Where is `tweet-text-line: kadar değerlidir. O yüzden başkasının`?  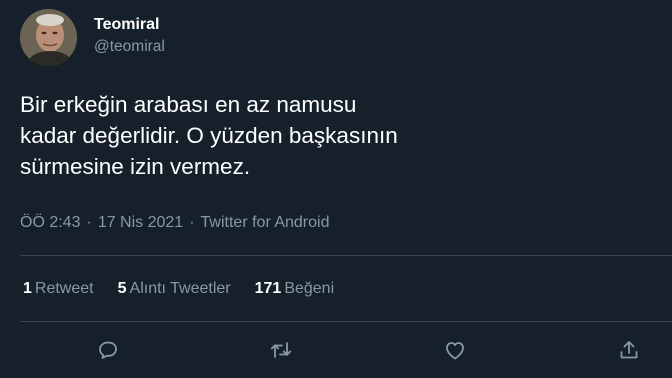
tweet-text-line: kadar değerlidir. O yüzden başkasının is located at coordinates (209, 135).